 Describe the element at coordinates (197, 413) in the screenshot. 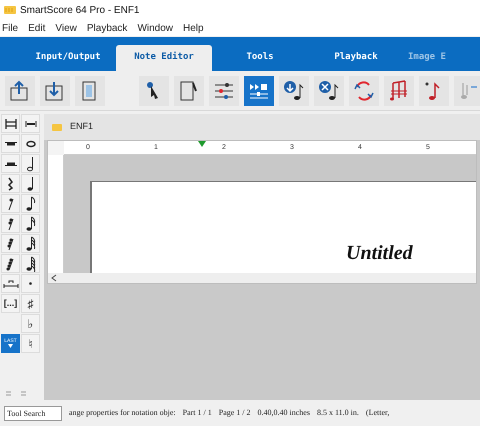

I see `status-text: Part 1 / 1` at that location.